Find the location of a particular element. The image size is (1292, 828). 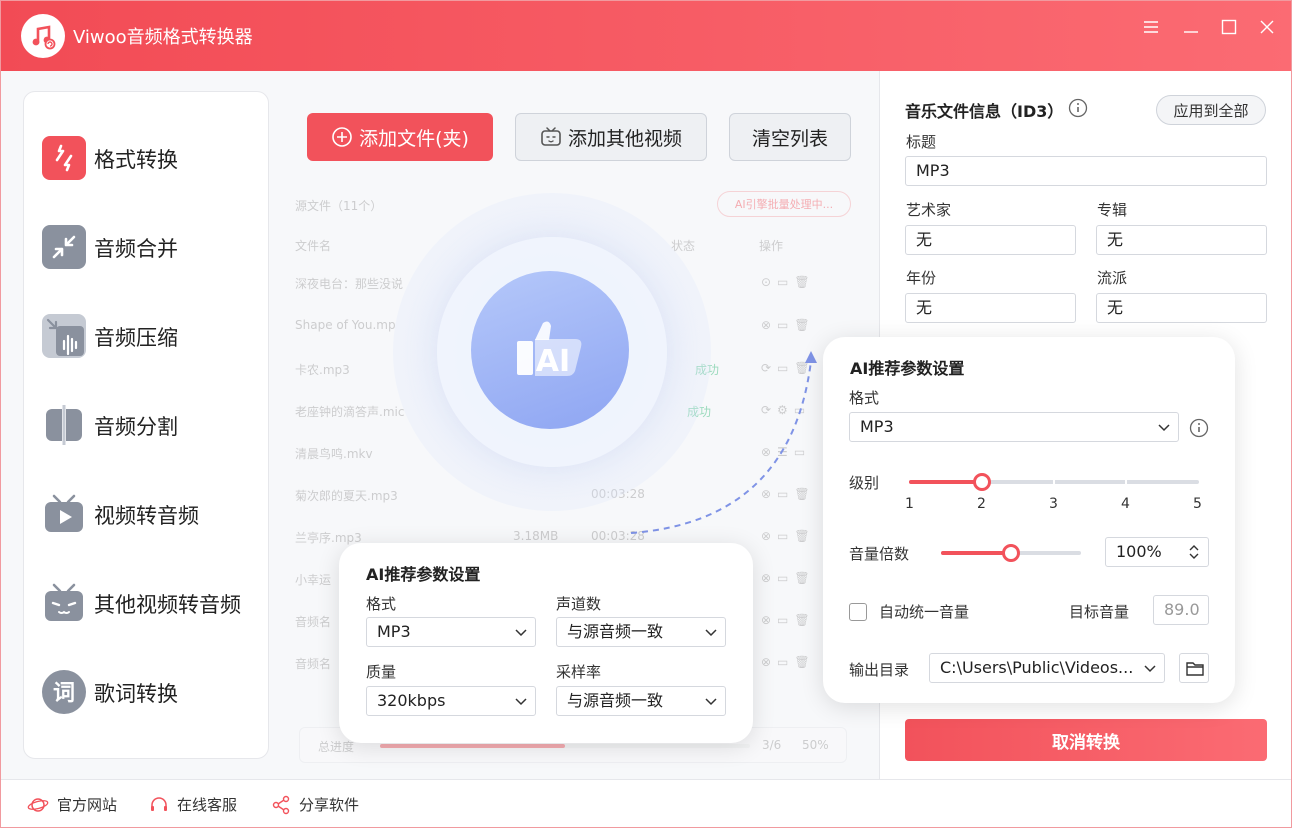

app-title: Viwoo音频格式转换器 is located at coordinates (163, 37).